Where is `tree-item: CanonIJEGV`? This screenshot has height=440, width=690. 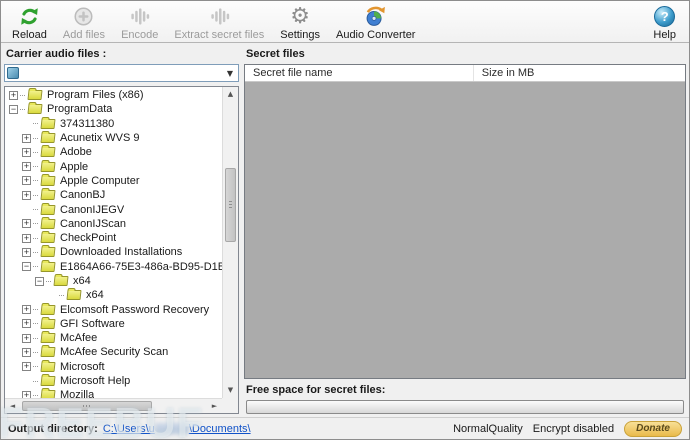 tree-item: CanonIJEGV is located at coordinates (113, 209).